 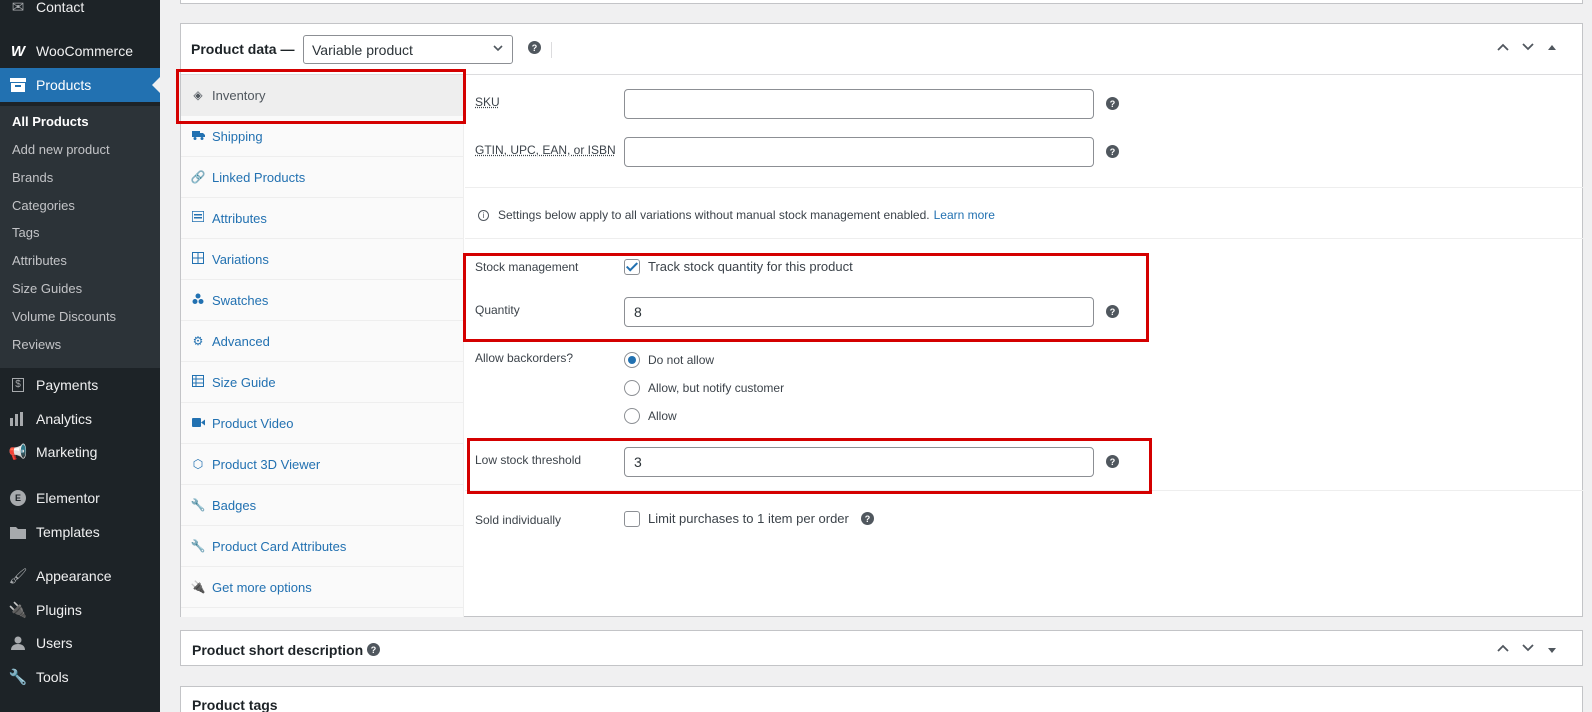 I want to click on info-icon: i, so click(x=483, y=215).